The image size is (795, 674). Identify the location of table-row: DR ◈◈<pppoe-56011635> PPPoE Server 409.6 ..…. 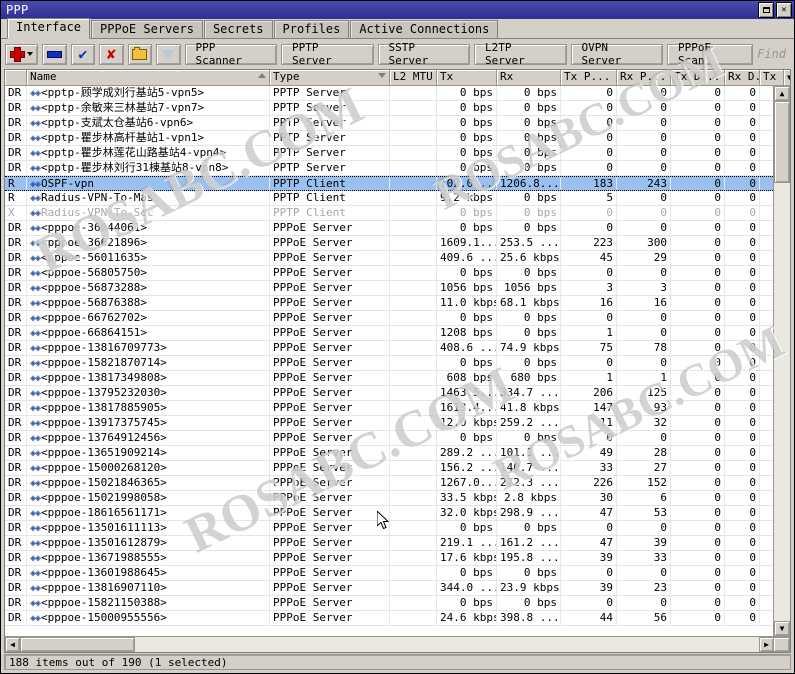
(389, 258).